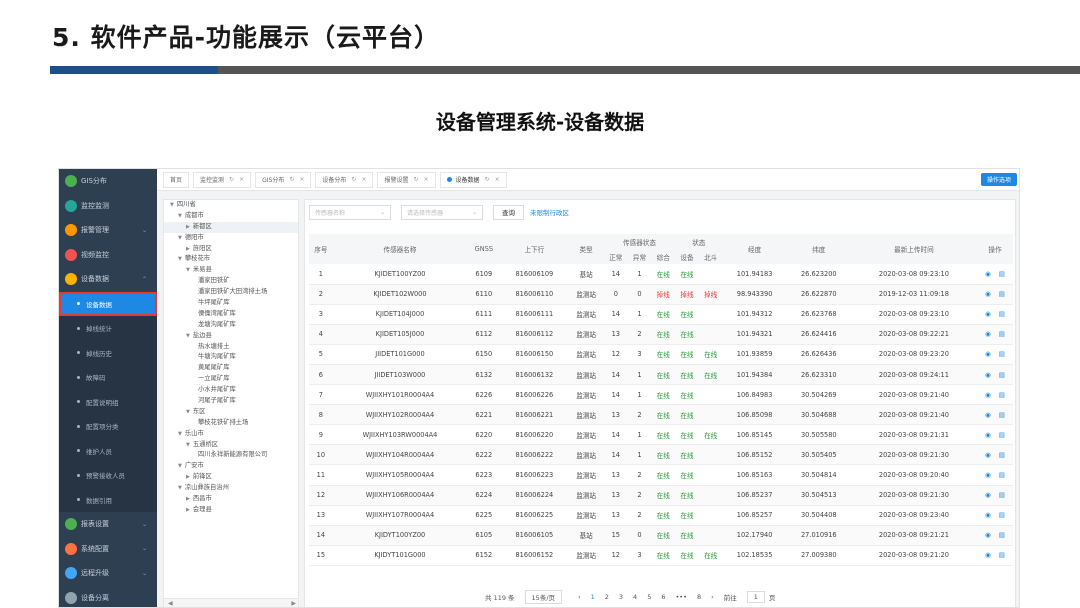 This screenshot has width=1080, height=608. I want to click on tree-node: ▼广安市, so click(231, 466).